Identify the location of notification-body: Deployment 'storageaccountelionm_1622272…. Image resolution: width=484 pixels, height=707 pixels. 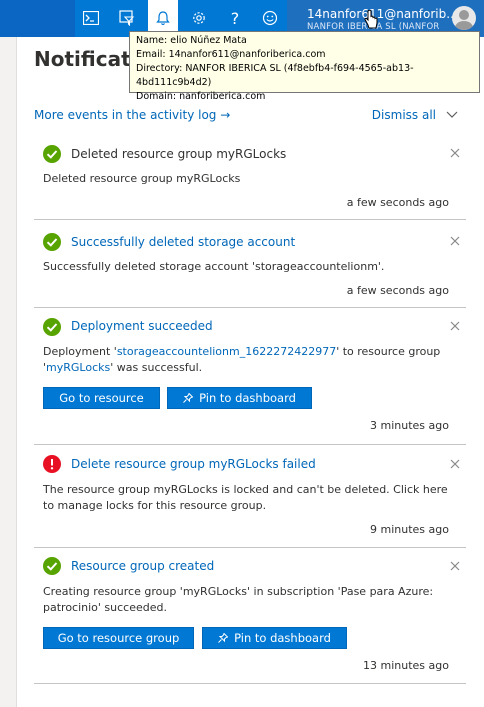
(248, 360).